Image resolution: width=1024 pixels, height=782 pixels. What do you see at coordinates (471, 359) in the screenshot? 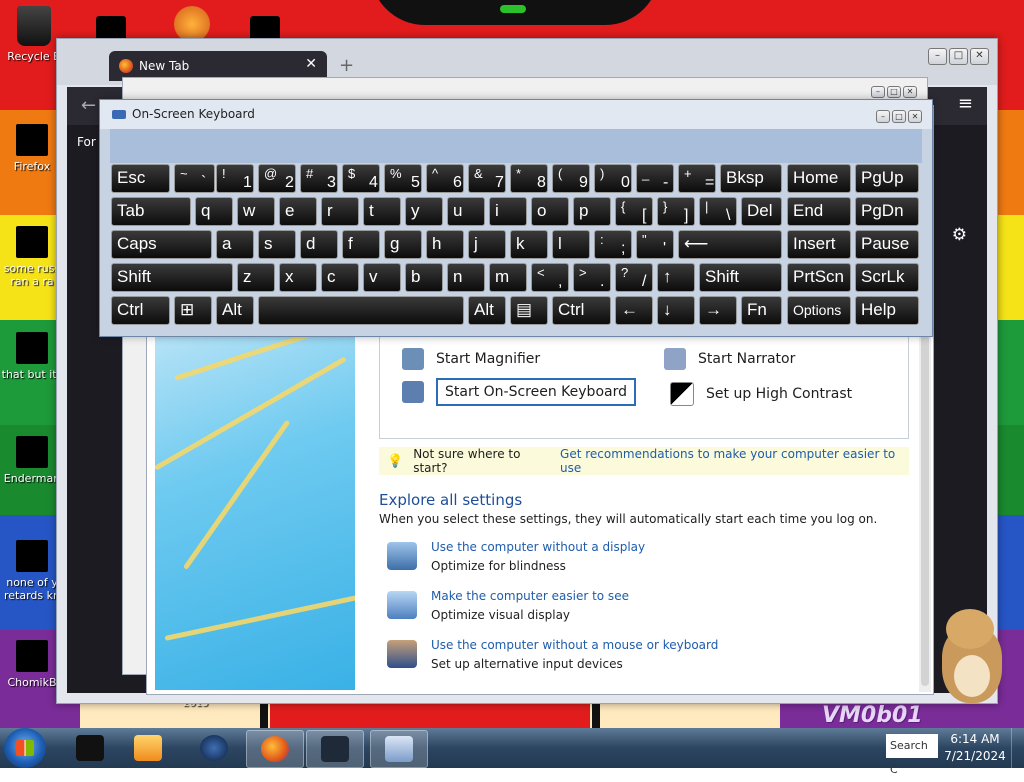
I see `start-magnifier-link: Start Magnifier` at bounding box center [471, 359].